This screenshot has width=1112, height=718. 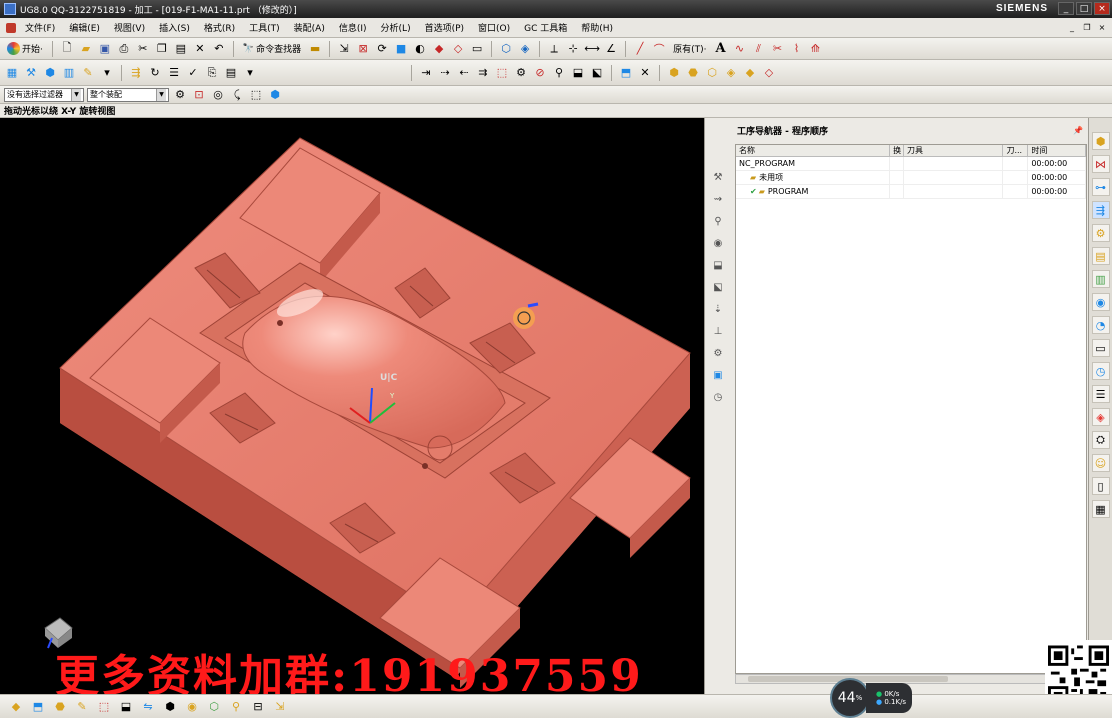 What do you see at coordinates (162, 49) in the screenshot?
I see `copy-icon: ❐` at bounding box center [162, 49].